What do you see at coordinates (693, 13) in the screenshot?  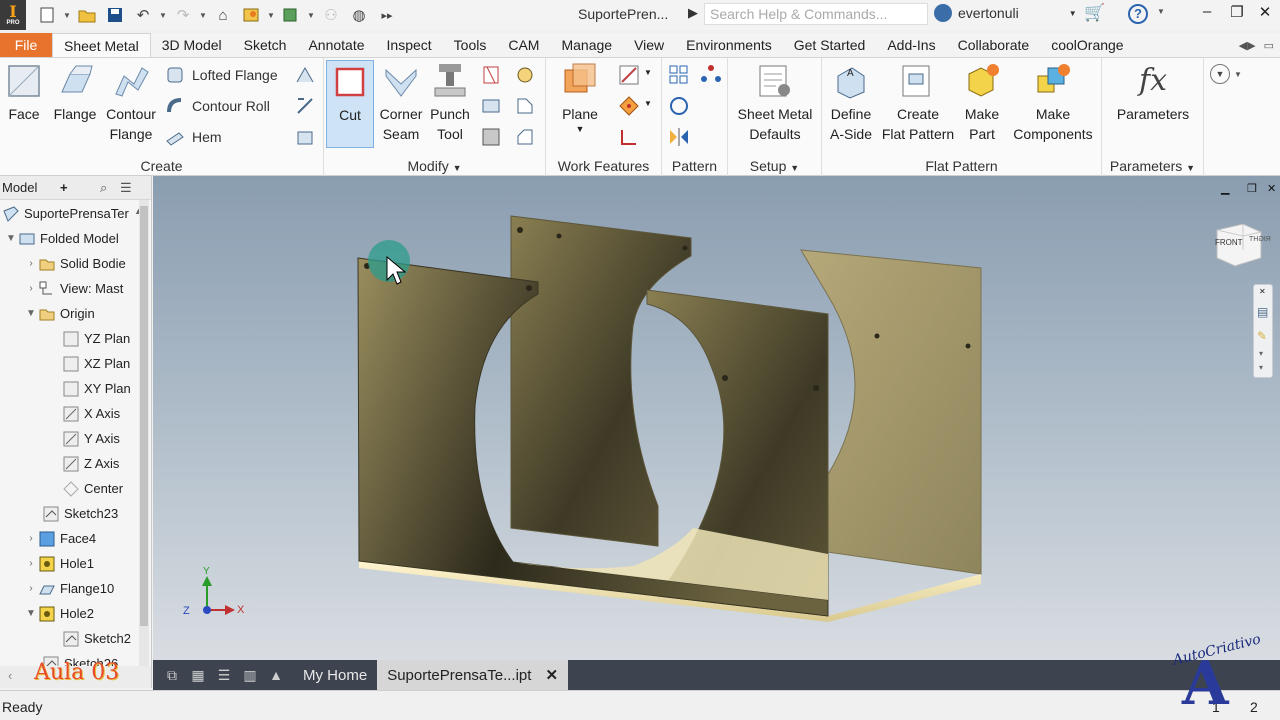 I see `document-title-arrow-icon: ▶` at bounding box center [693, 13].